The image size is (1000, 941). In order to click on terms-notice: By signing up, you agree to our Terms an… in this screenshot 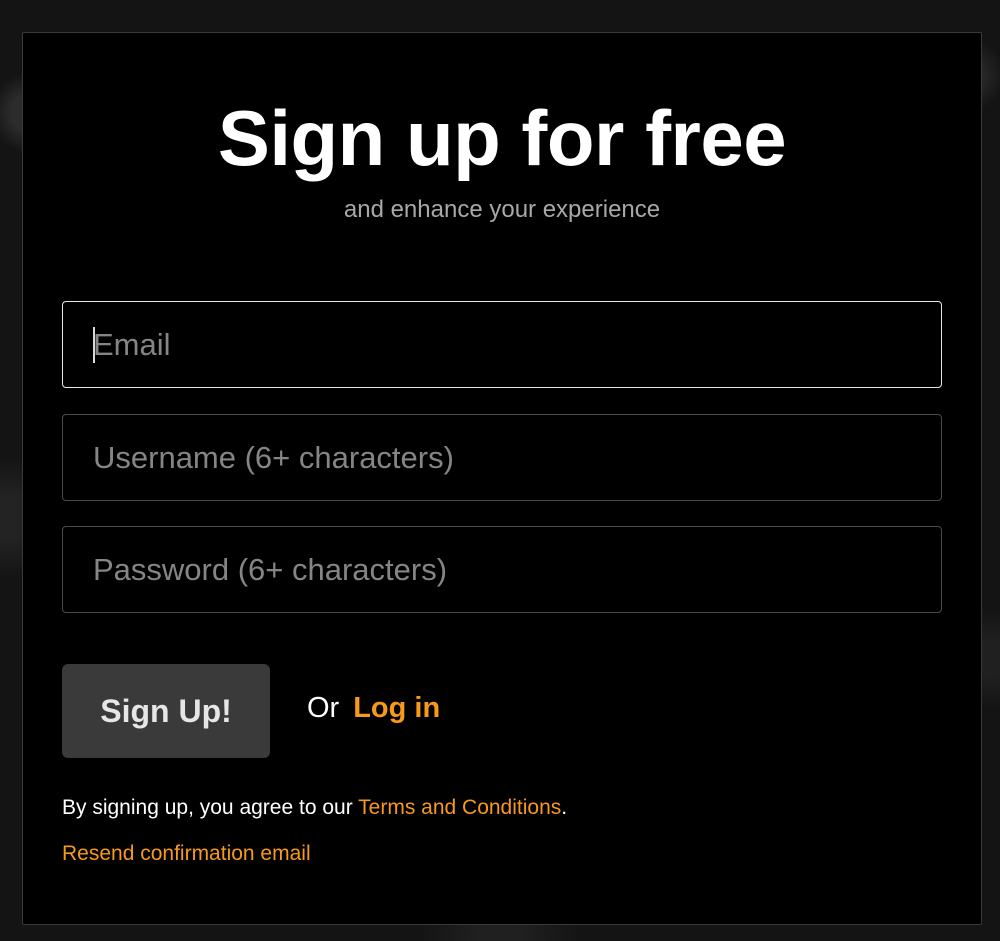, I will do `click(314, 808)`.